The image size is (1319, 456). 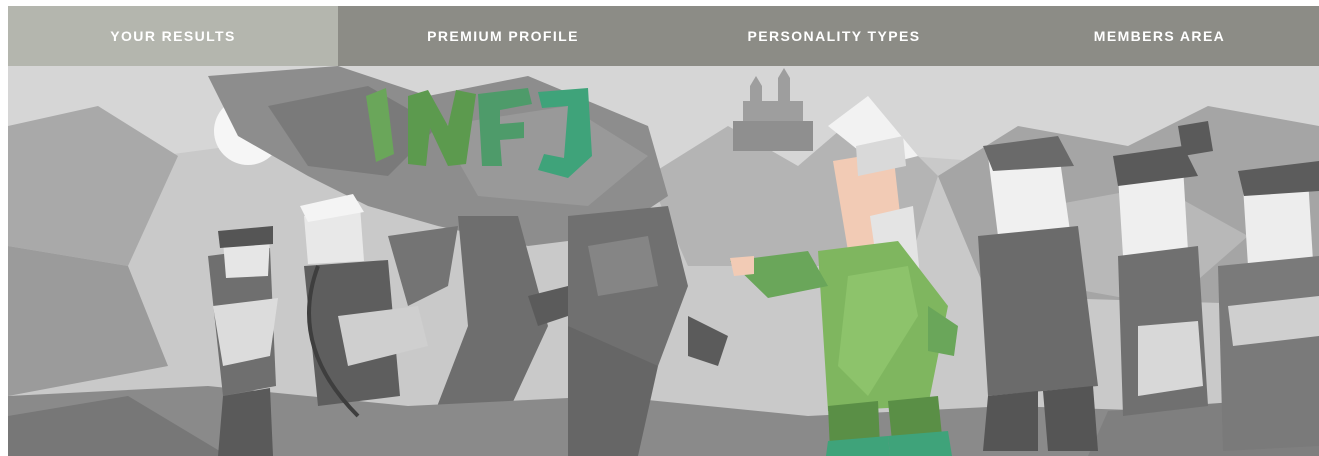 I want to click on nav-personality-types: PERSONALITY TYPES, so click(x=834, y=36).